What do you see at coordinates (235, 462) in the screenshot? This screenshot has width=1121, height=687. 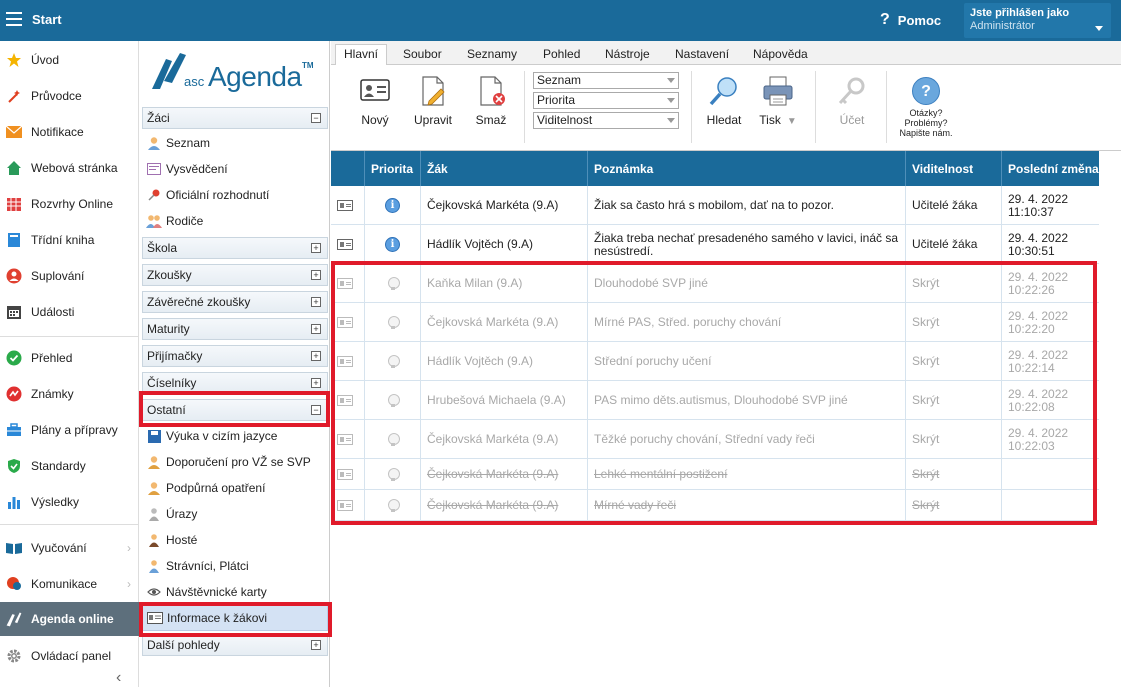 I see `tree-item-doporuceni-pro-vz: Doporučení pro VŽ se SVP` at bounding box center [235, 462].